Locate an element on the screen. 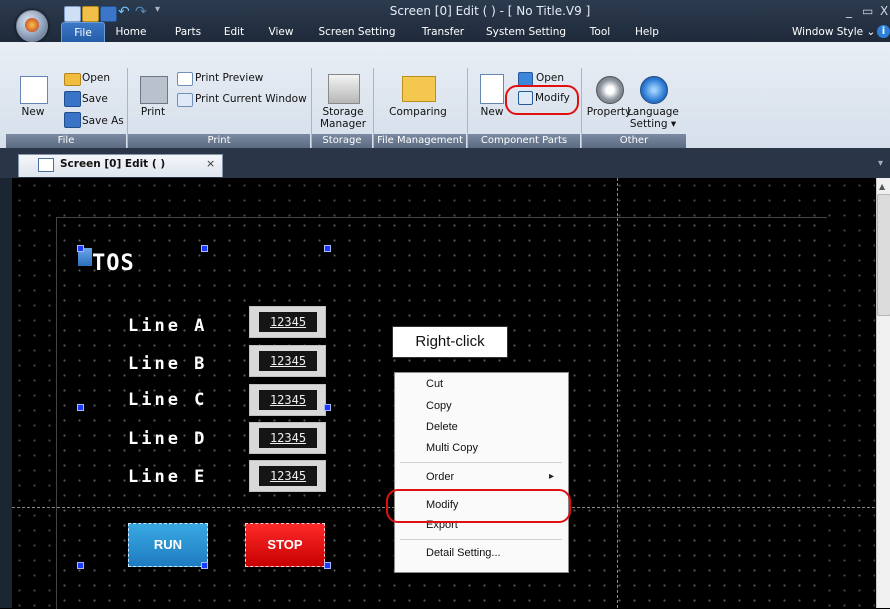 This screenshot has height=609, width=890. scroll-up-icon: ▲ is located at coordinates (882, 186).